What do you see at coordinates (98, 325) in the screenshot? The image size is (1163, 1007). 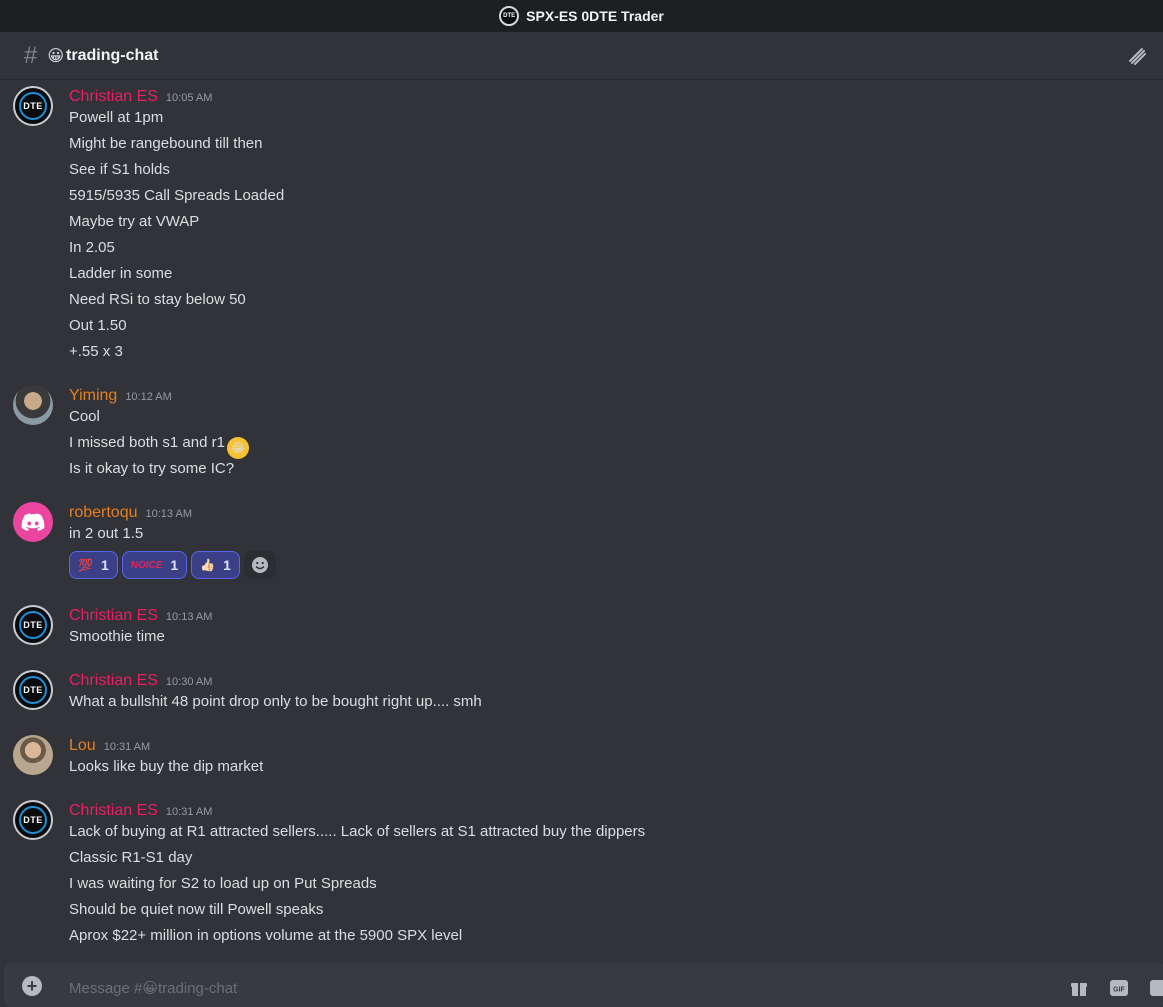 I see `message-line: Out 1.50` at bounding box center [98, 325].